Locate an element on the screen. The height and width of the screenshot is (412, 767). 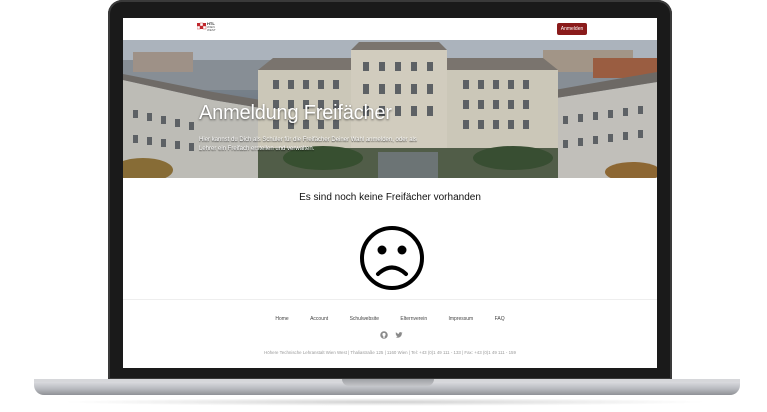
twitter-icon is located at coordinates (399, 335).